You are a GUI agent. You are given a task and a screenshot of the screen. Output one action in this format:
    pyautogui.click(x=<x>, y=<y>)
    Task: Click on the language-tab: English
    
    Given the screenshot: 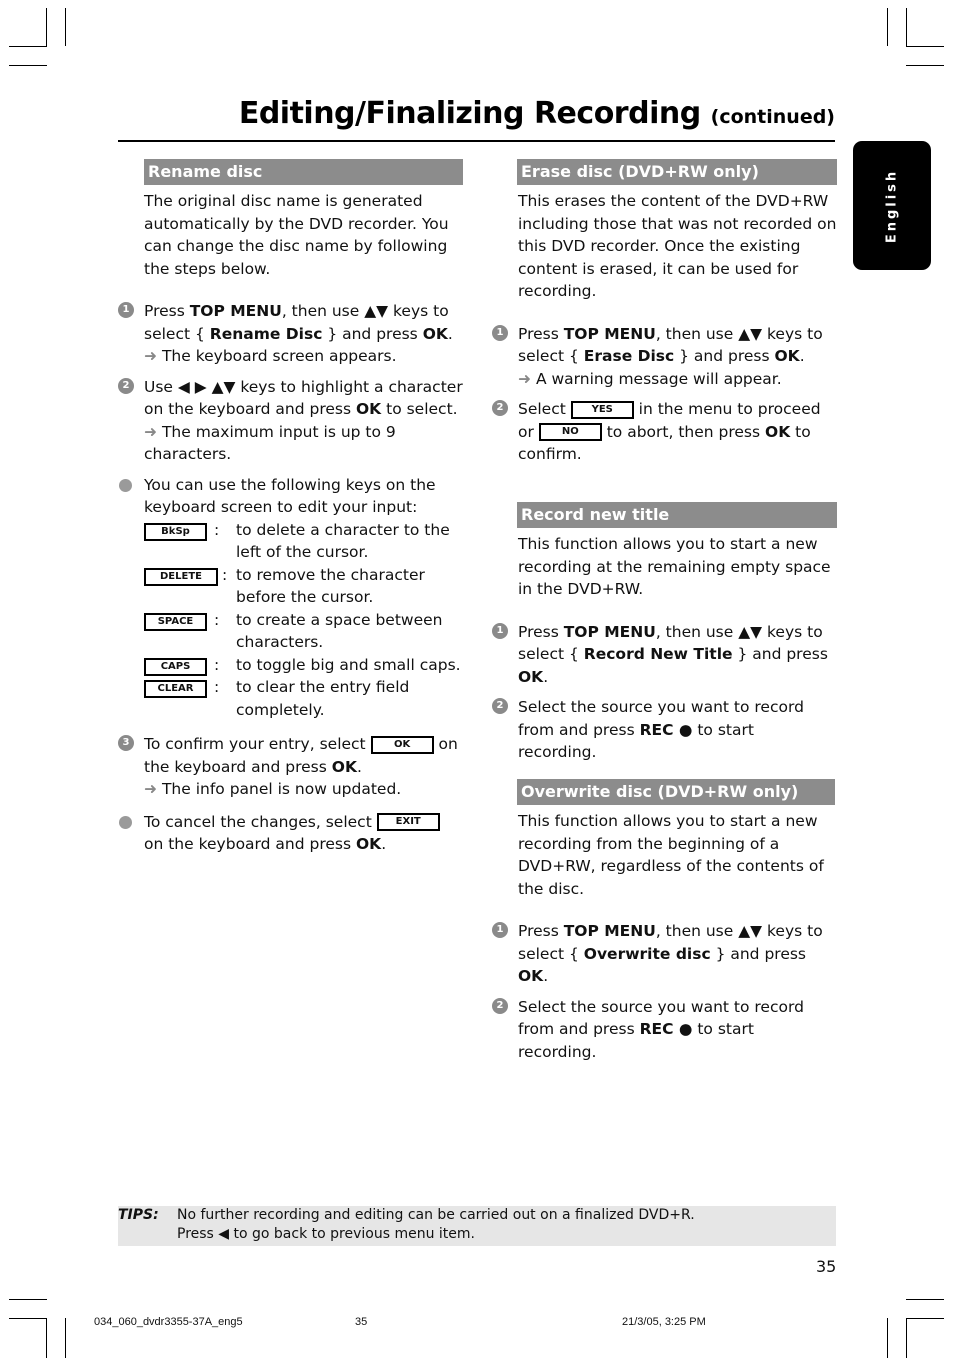 What is the action you would take?
    pyautogui.click(x=892, y=205)
    